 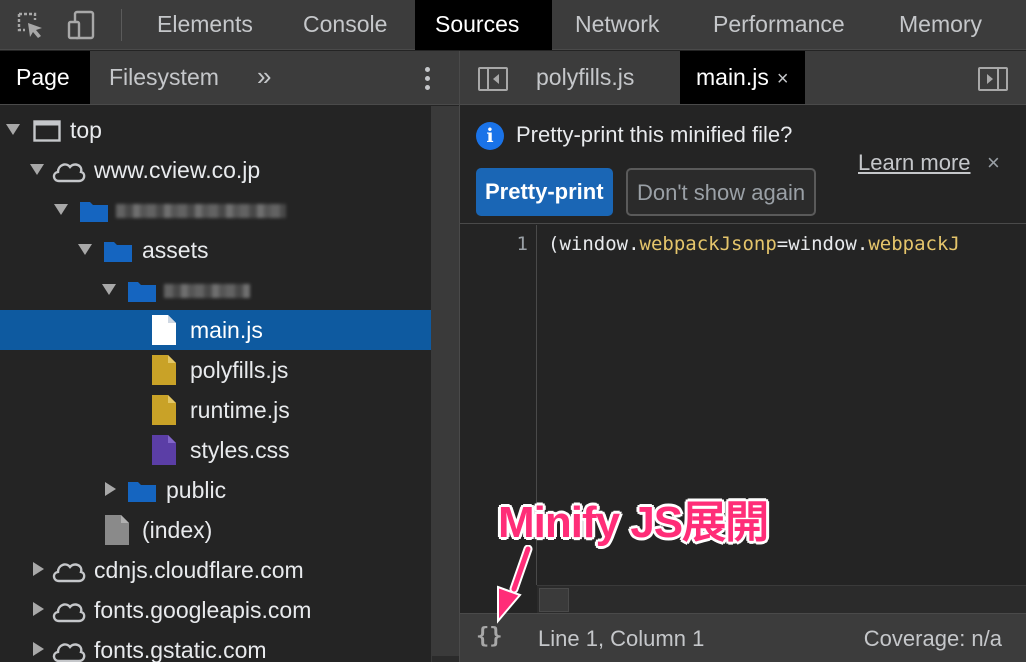 I want to click on tab-console: Console, so click(x=345, y=25).